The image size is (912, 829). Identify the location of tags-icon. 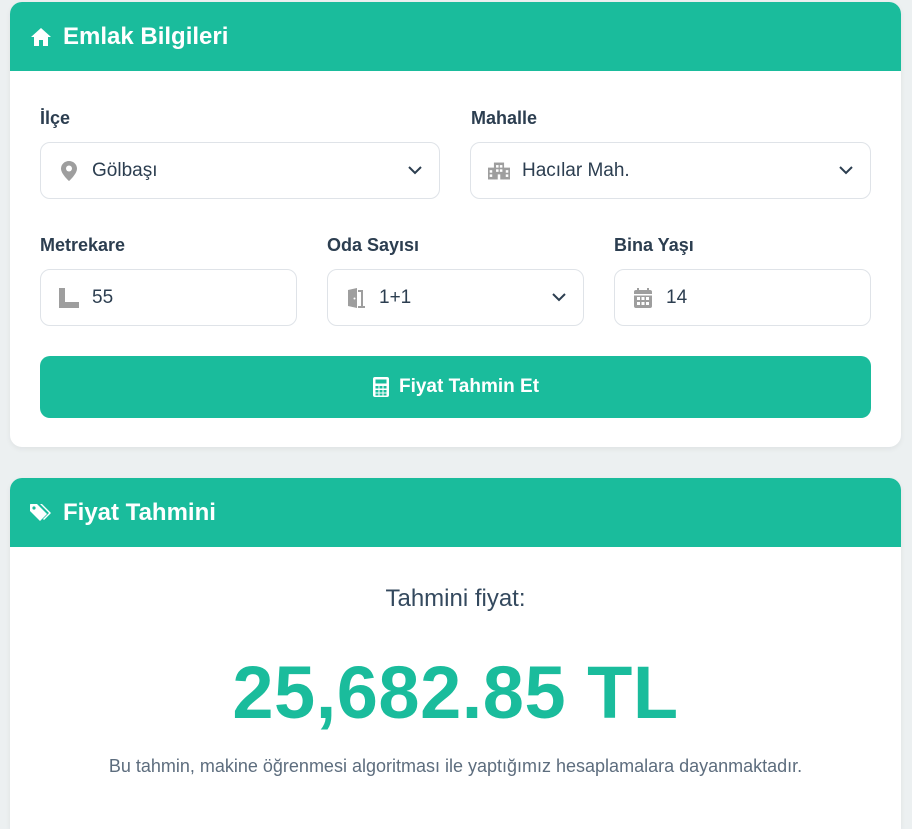
(41, 513).